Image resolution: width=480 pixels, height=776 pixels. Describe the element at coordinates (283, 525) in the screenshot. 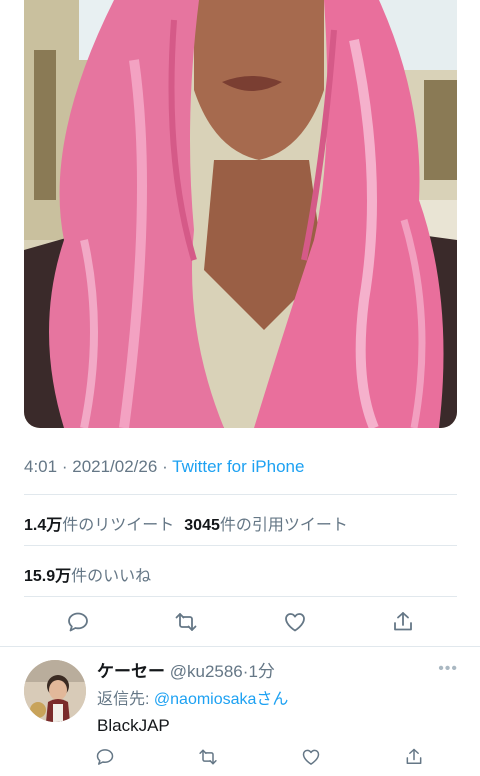

I see `quotes-label: 件の引用ツイート` at that location.